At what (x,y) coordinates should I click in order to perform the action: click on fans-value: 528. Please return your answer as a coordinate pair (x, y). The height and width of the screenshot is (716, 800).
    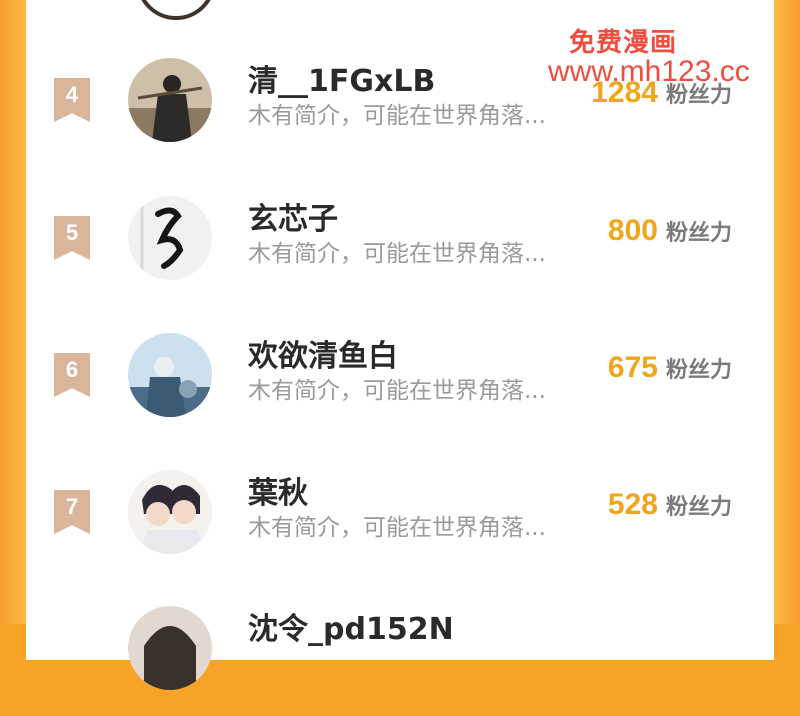
    Looking at the image, I should click on (632, 504).